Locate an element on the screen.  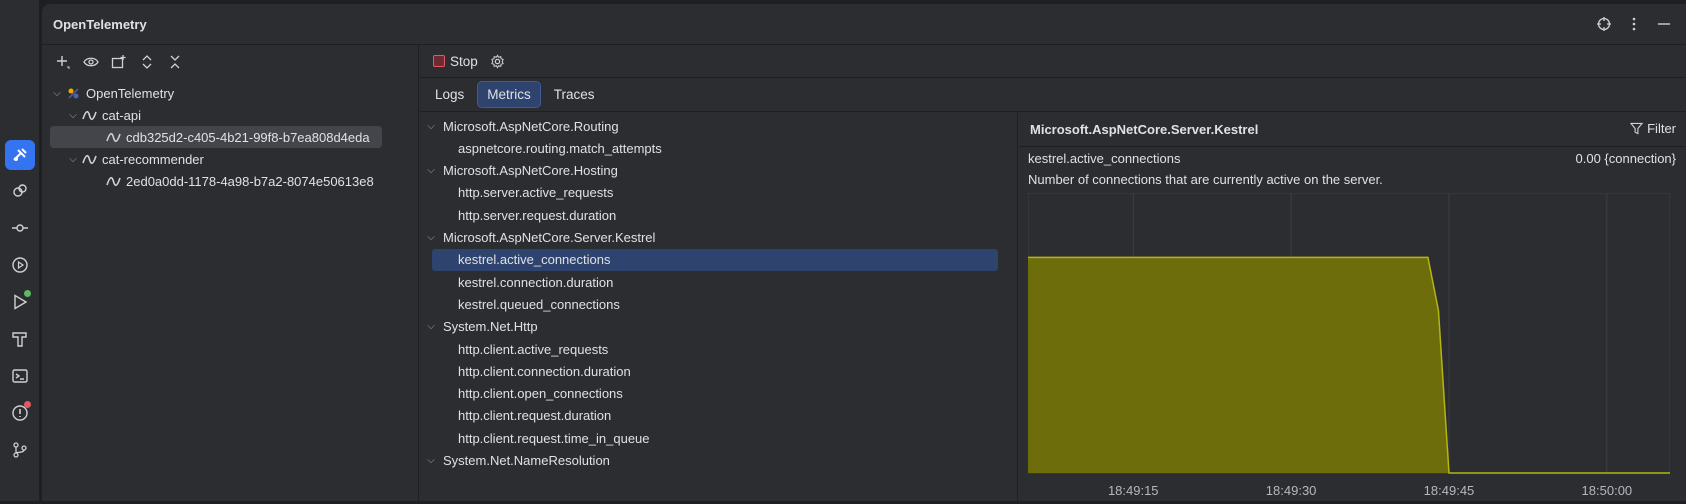
terminal-tool-button is located at coordinates (20, 376).